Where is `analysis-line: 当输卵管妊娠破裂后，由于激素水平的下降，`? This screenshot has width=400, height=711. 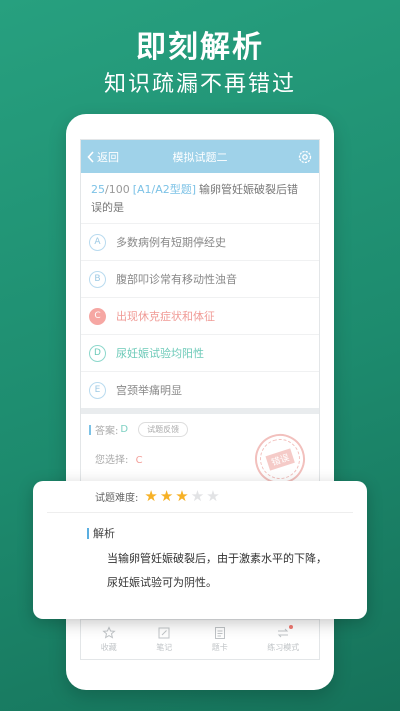 analysis-line: 当输卵管妊娠破裂后，由于激素水平的下降， is located at coordinates (217, 558).